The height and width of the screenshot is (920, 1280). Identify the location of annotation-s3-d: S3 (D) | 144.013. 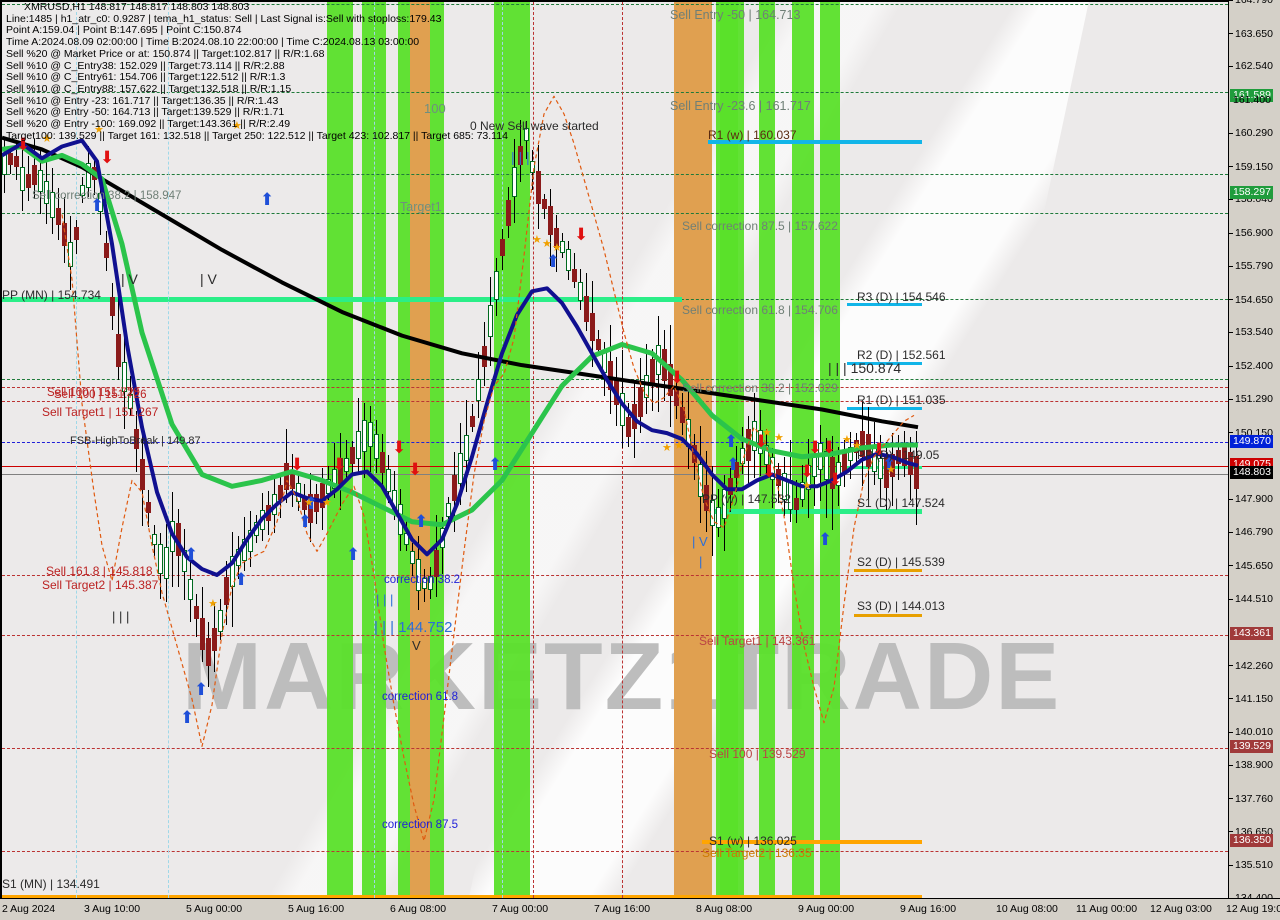
(901, 606).